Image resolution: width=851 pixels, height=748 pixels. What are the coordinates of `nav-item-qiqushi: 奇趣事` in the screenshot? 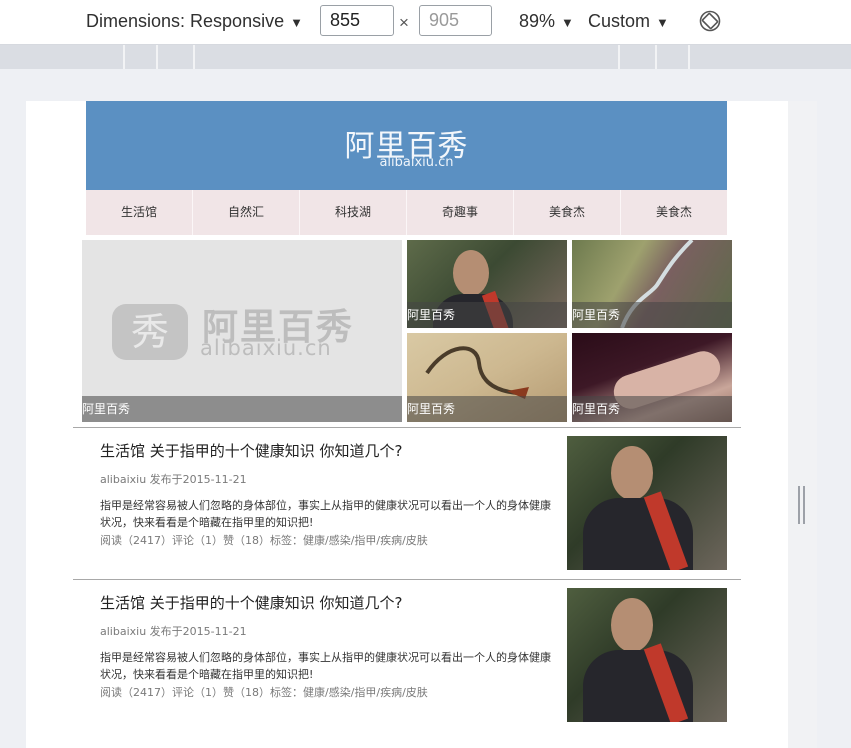 It's located at (459, 212).